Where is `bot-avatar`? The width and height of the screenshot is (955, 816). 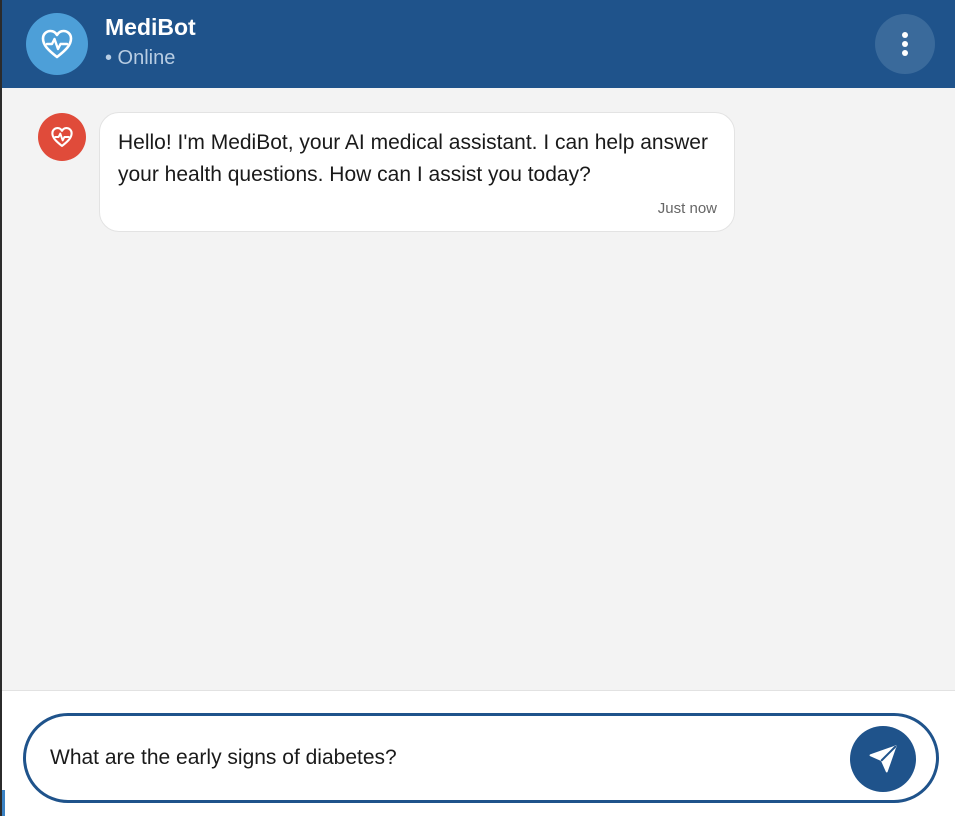 bot-avatar is located at coordinates (62, 137).